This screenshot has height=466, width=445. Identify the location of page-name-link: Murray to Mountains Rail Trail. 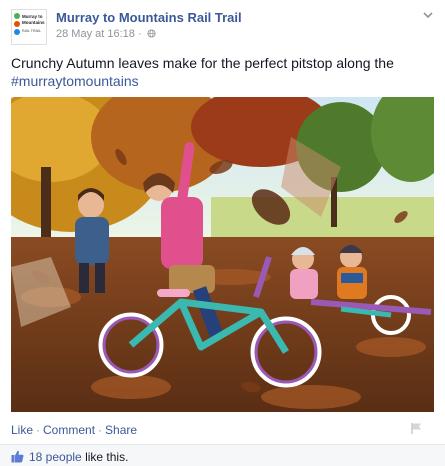
(149, 17).